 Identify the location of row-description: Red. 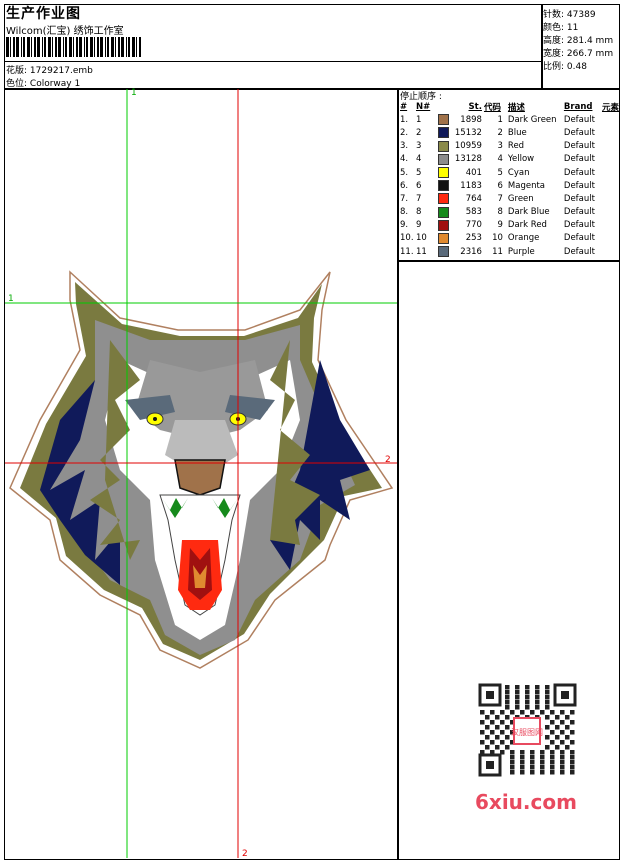
(516, 146).